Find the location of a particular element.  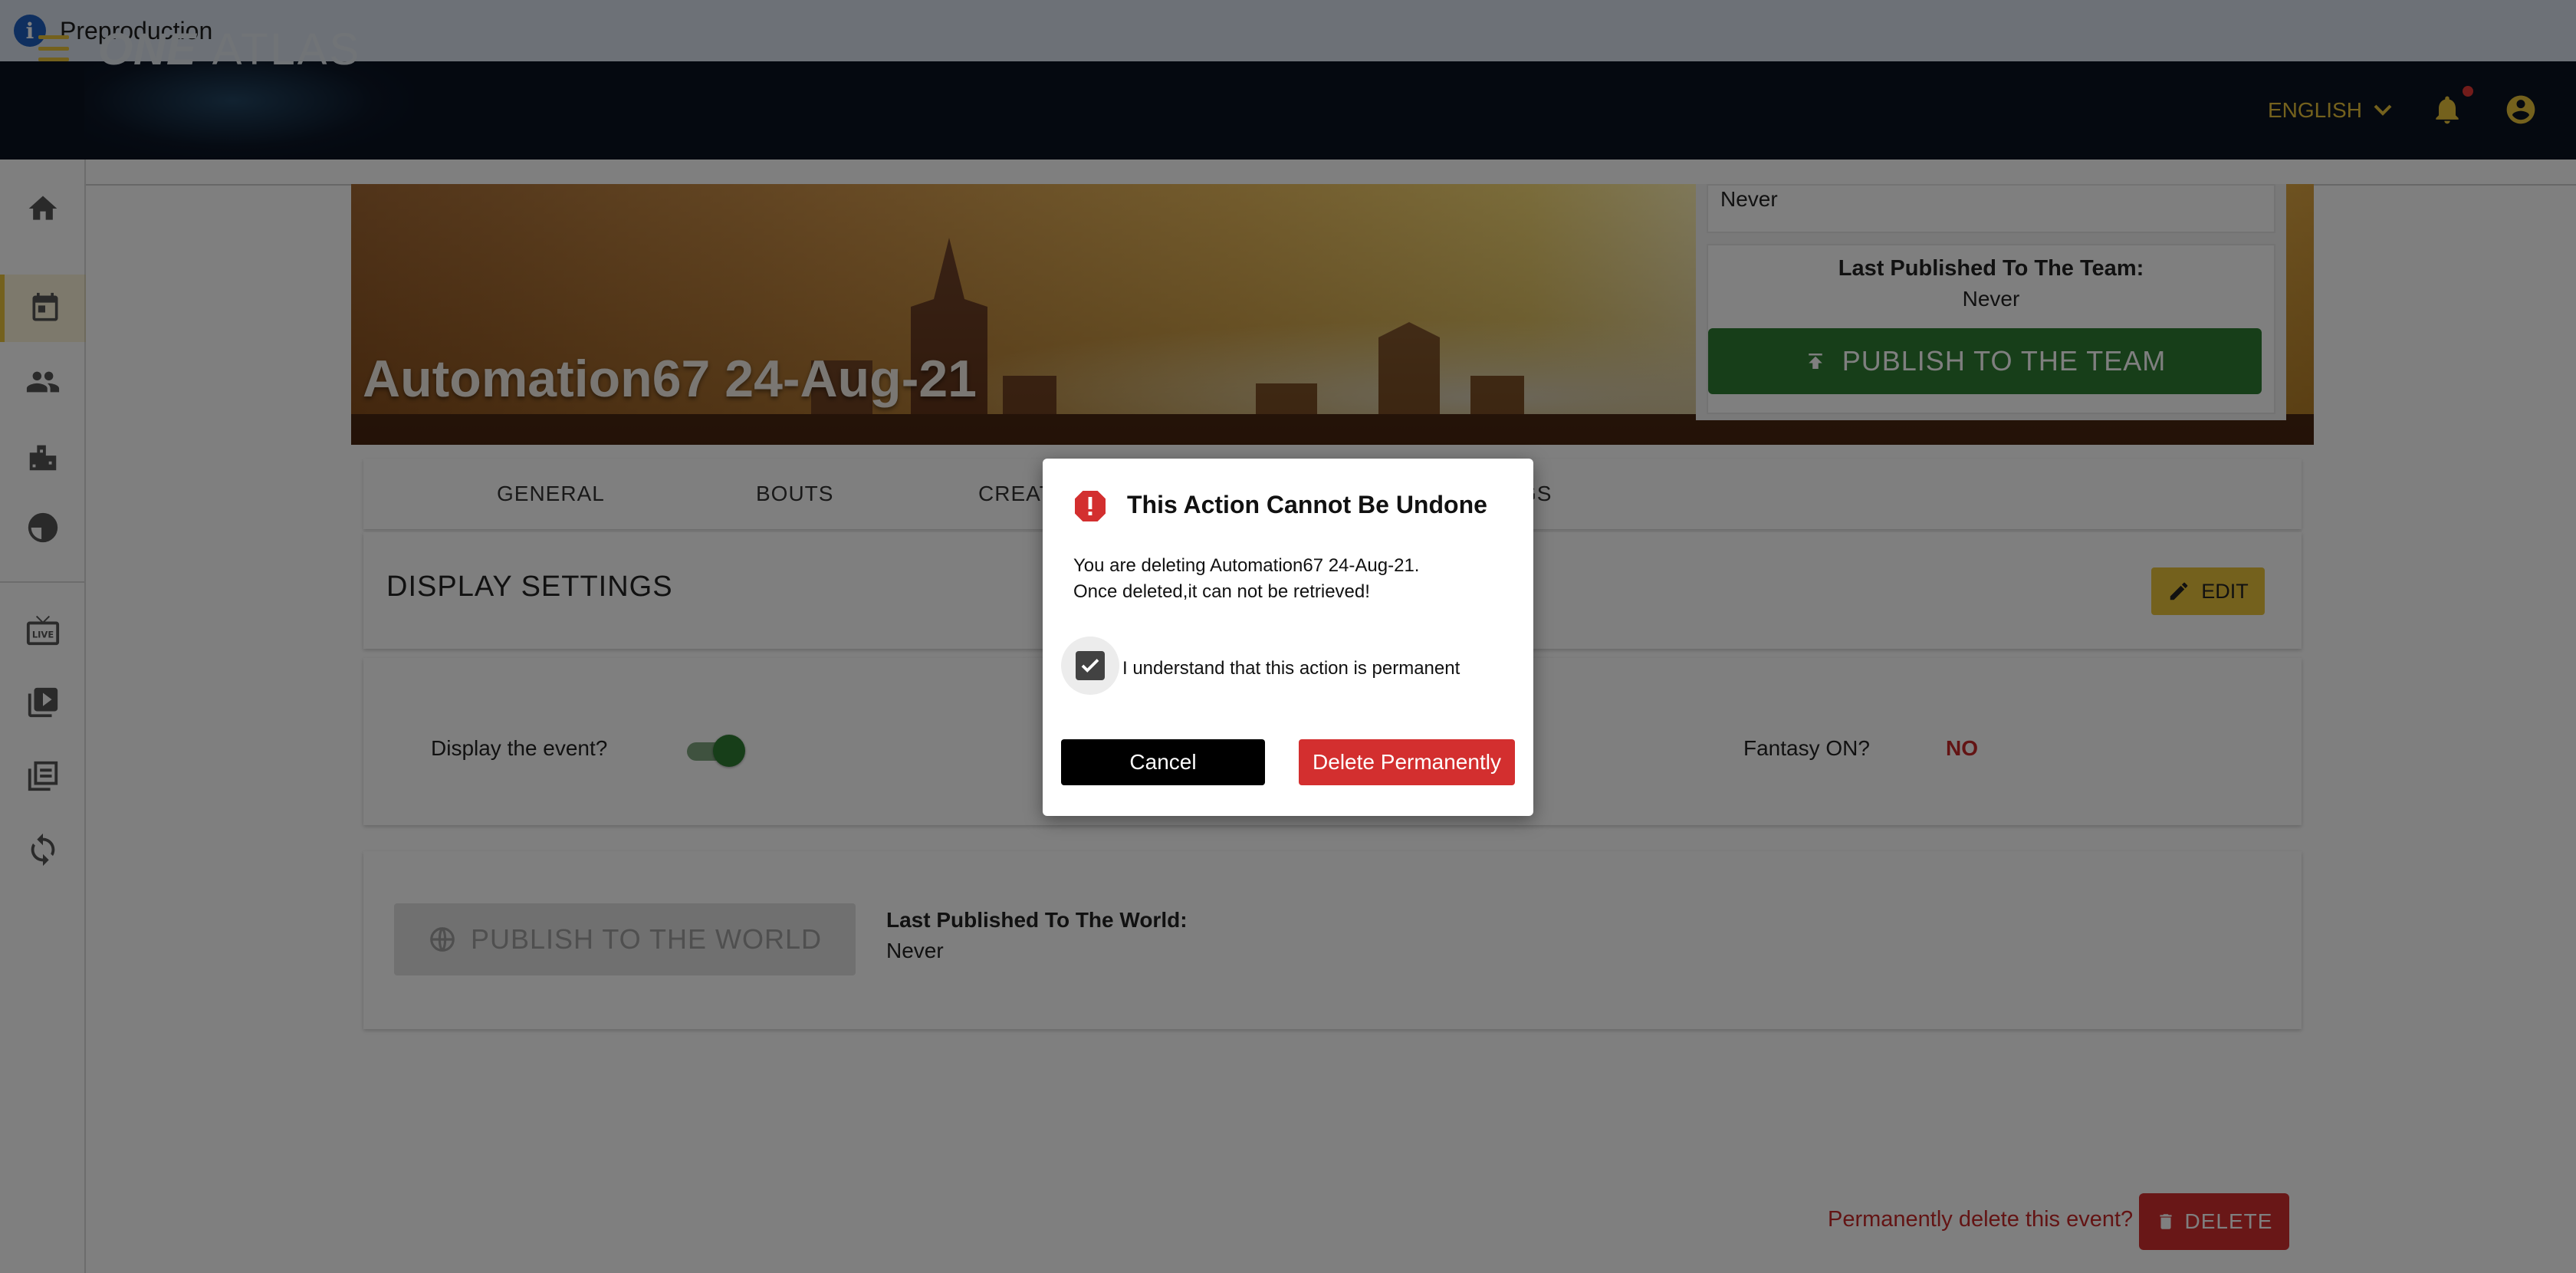

check-icon is located at coordinates (1090, 666).